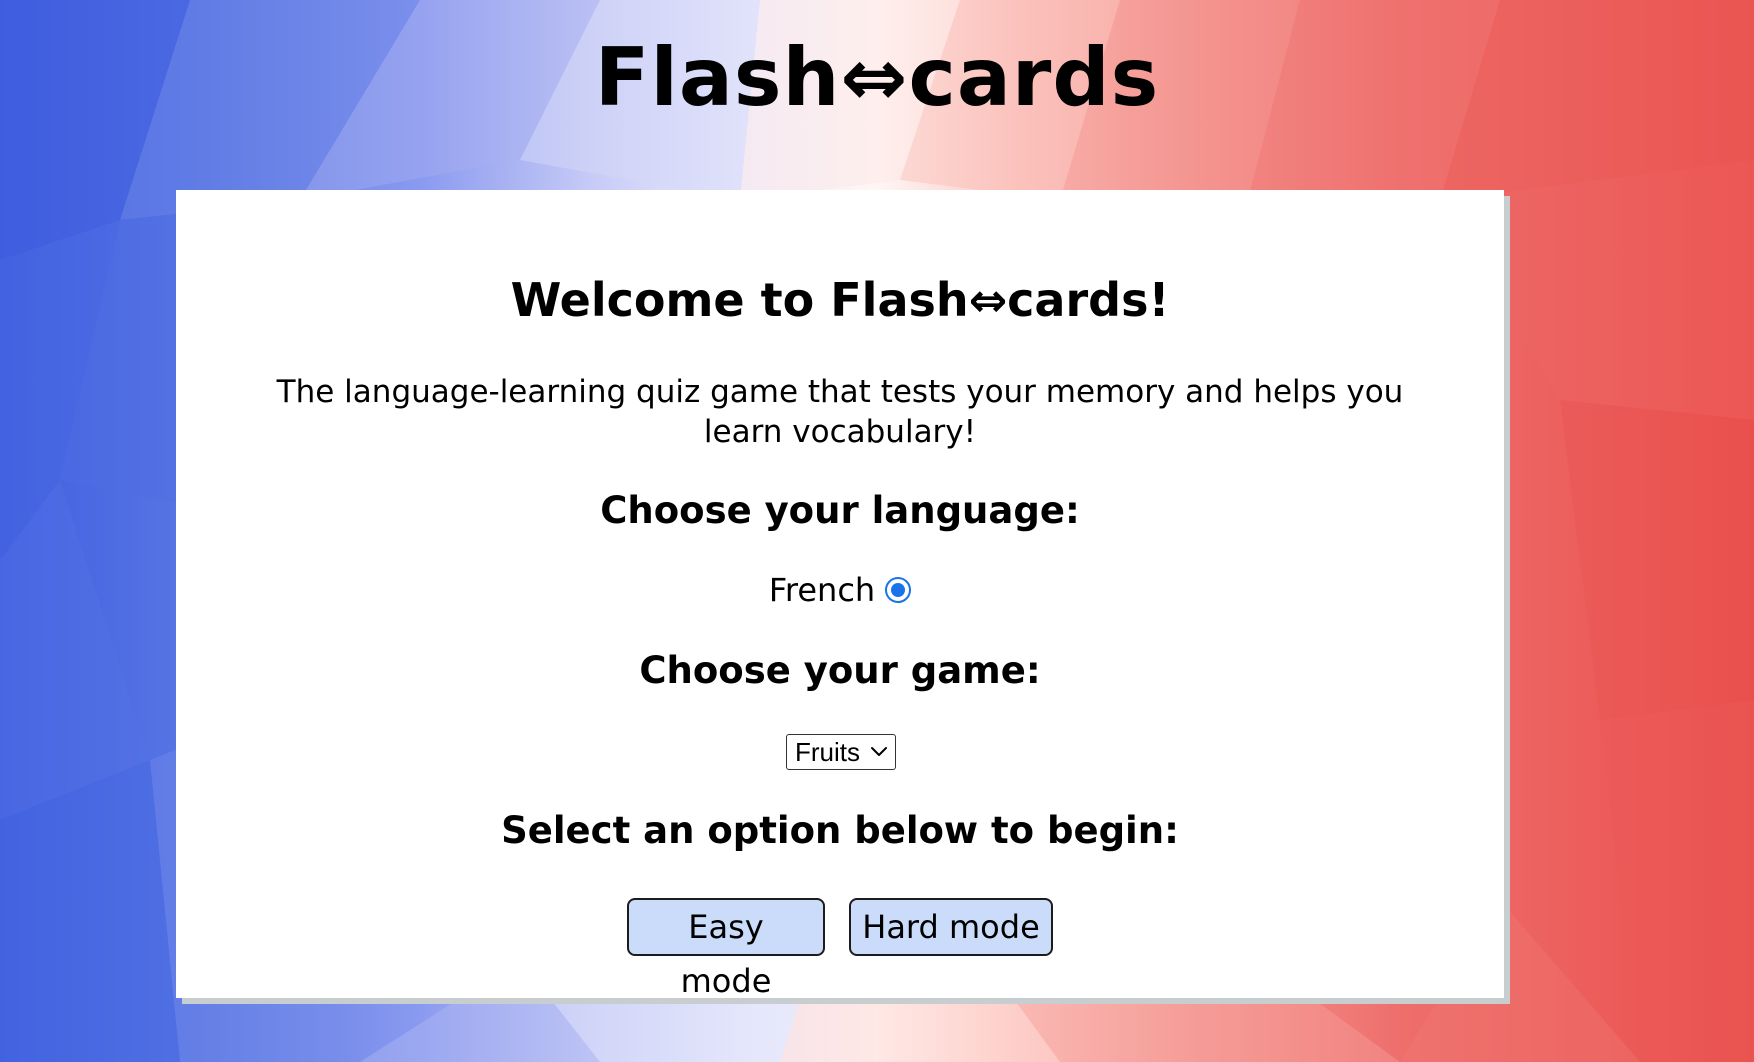  What do you see at coordinates (877, 77) in the screenshot?
I see `app-title: Flash⇔cards` at bounding box center [877, 77].